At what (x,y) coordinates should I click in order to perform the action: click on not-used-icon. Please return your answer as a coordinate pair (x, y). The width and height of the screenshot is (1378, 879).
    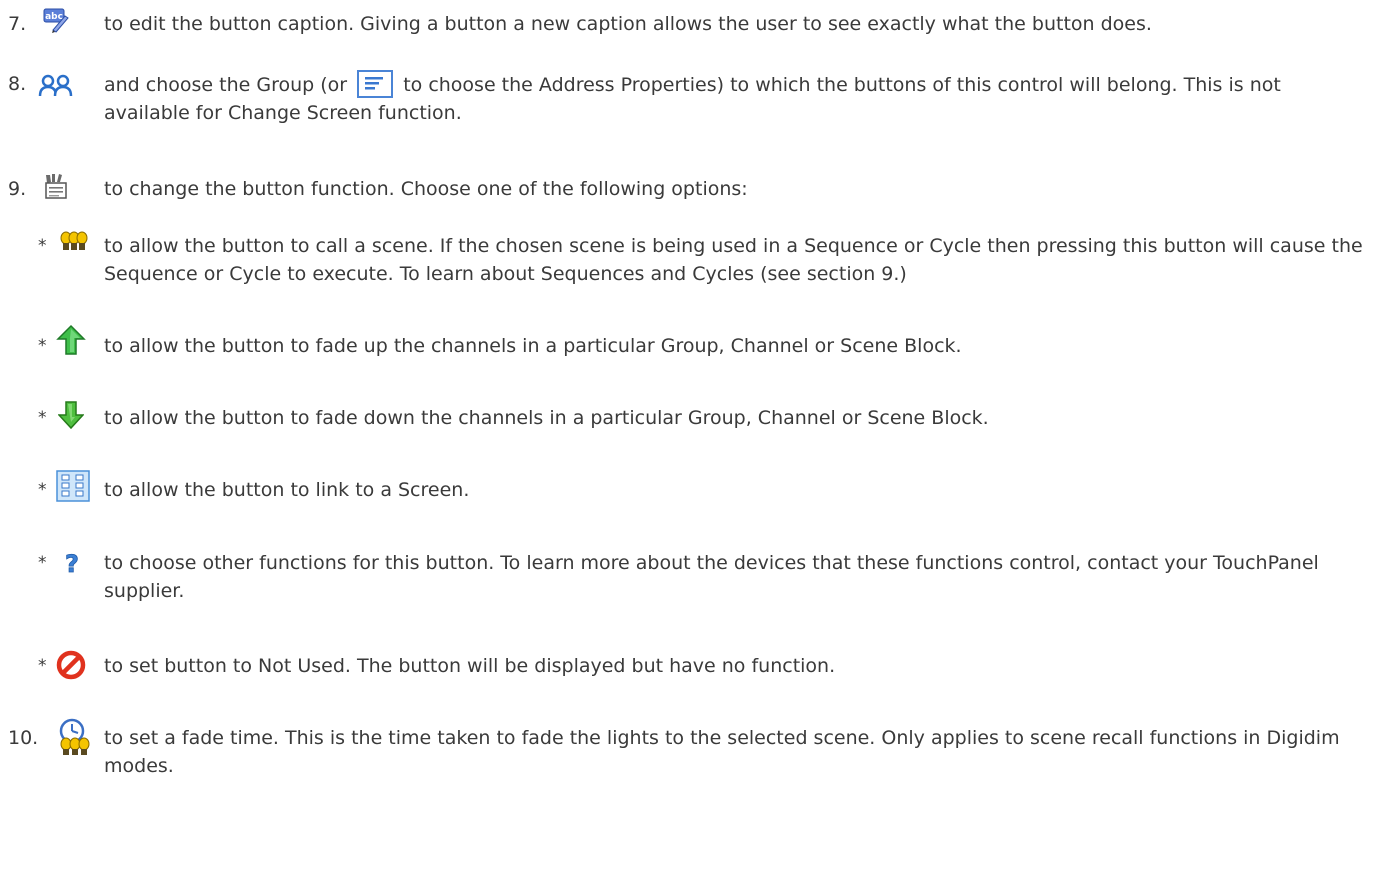
    Looking at the image, I should click on (71, 665).